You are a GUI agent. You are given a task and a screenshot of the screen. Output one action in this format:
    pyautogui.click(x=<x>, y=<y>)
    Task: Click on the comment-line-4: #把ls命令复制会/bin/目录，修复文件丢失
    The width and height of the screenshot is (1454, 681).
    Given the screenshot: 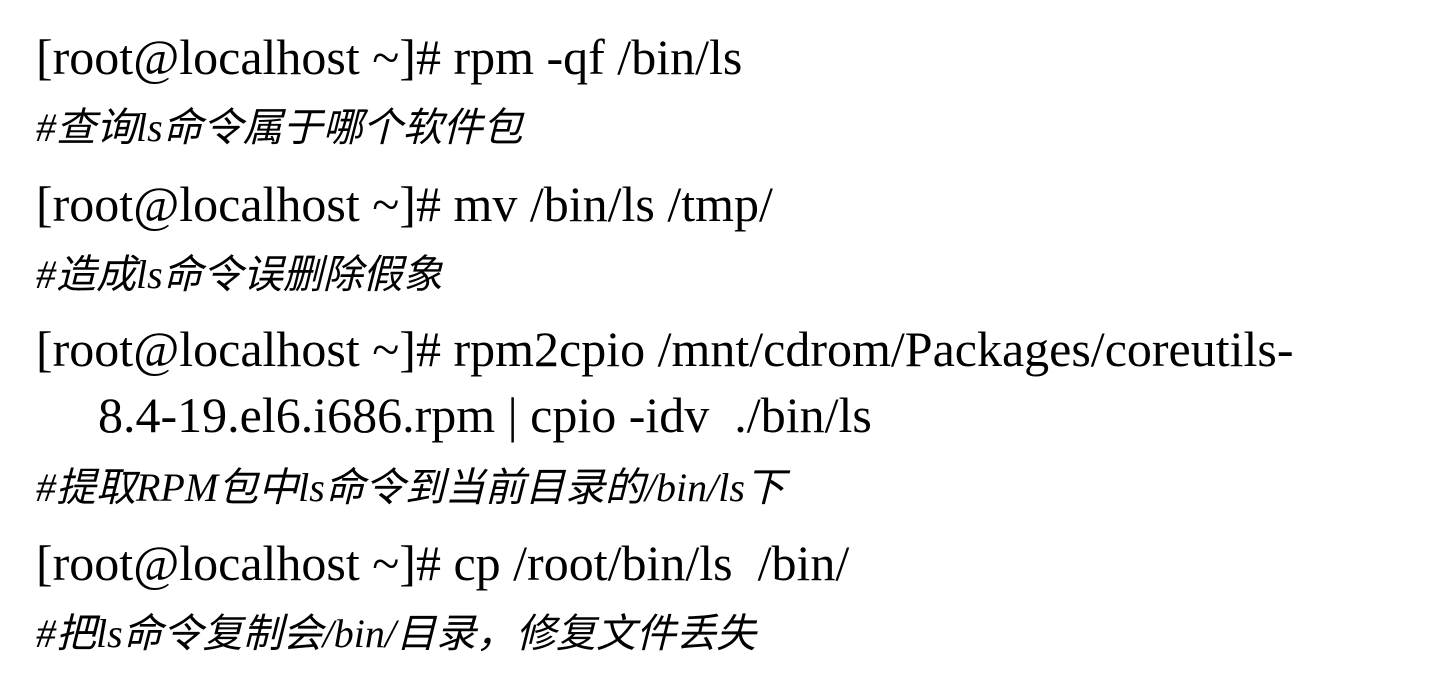 What is the action you would take?
    pyautogui.click(x=396, y=633)
    